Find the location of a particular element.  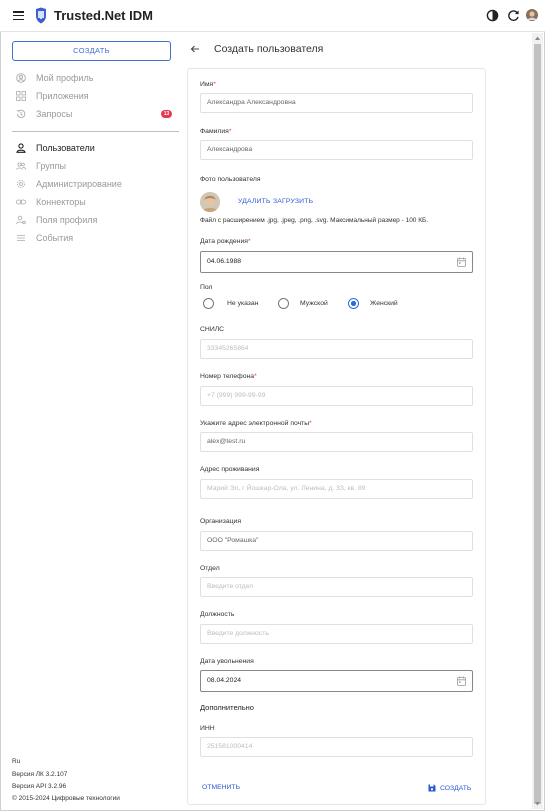

refresh-icon is located at coordinates (513, 15).